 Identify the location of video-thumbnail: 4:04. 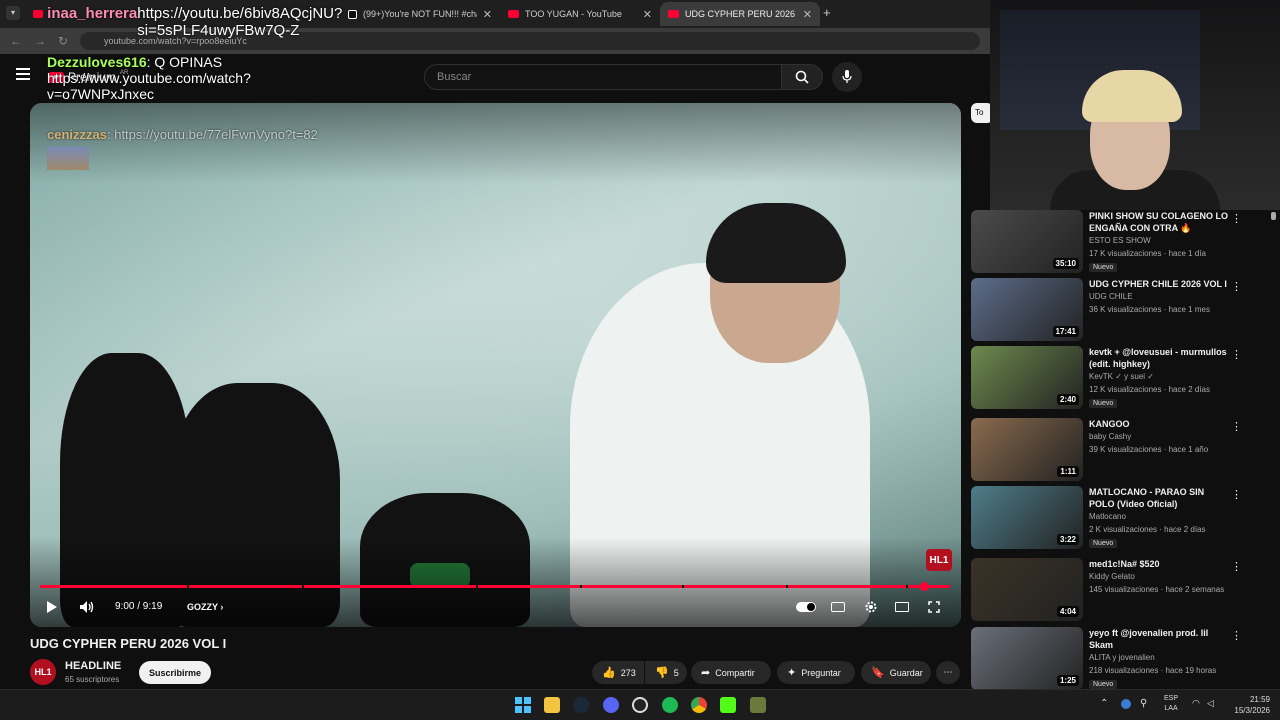
(1027, 589).